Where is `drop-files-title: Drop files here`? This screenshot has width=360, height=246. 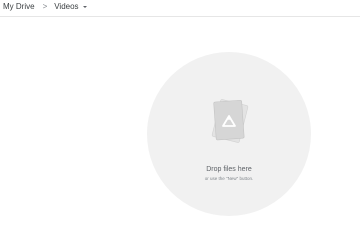 drop-files-title: Drop files here is located at coordinates (229, 169).